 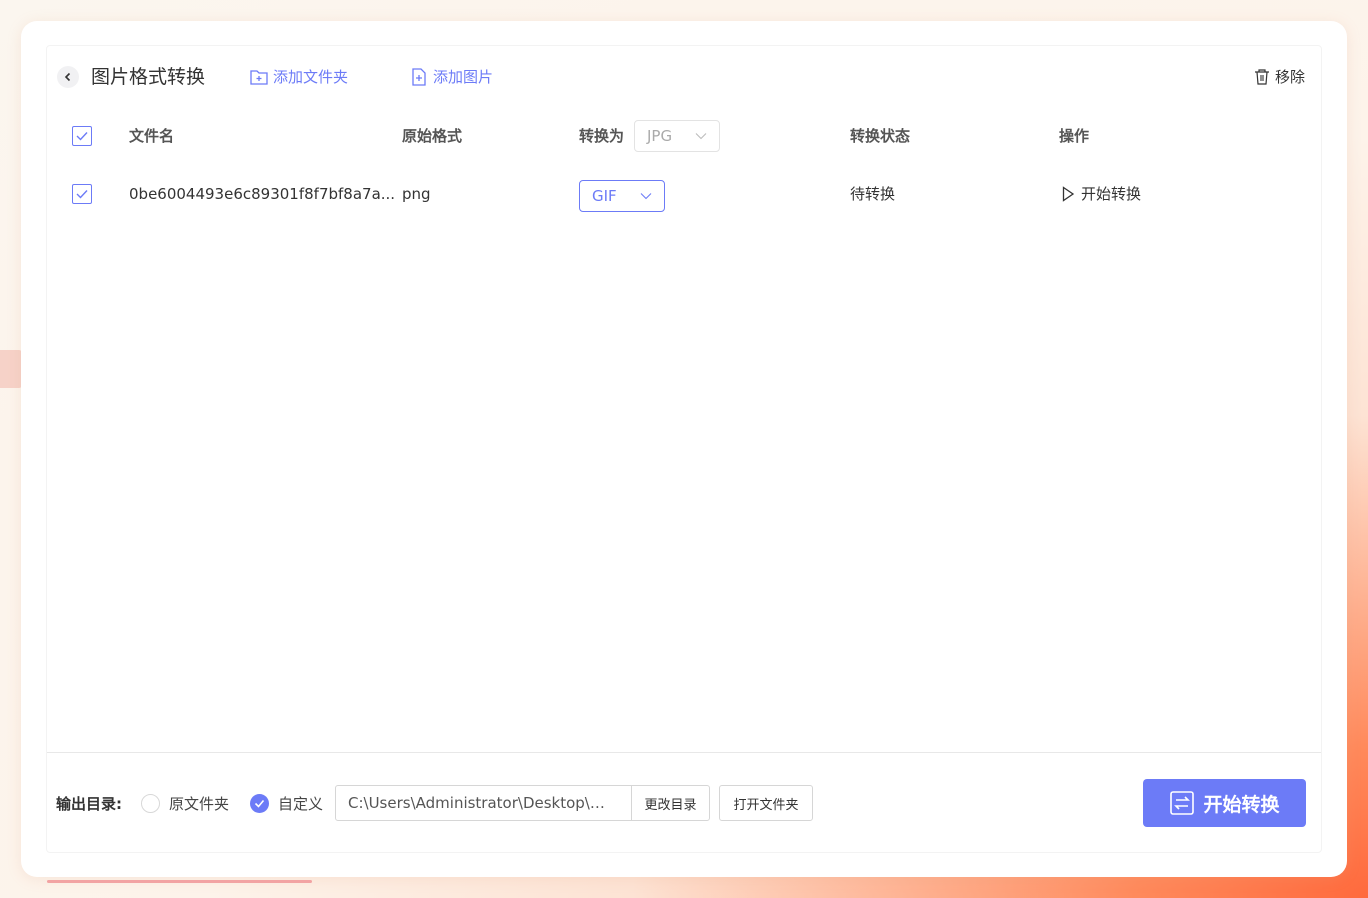 I want to click on output-path-field: C:\Users\Administrator\Desktop\万... 更改目录, so click(x=522, y=803).